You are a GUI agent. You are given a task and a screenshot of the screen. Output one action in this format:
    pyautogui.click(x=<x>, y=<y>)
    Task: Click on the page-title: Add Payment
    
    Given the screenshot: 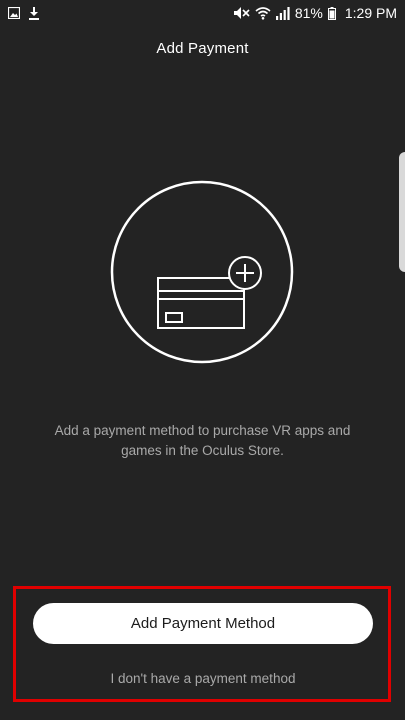 What is the action you would take?
    pyautogui.click(x=202, y=48)
    